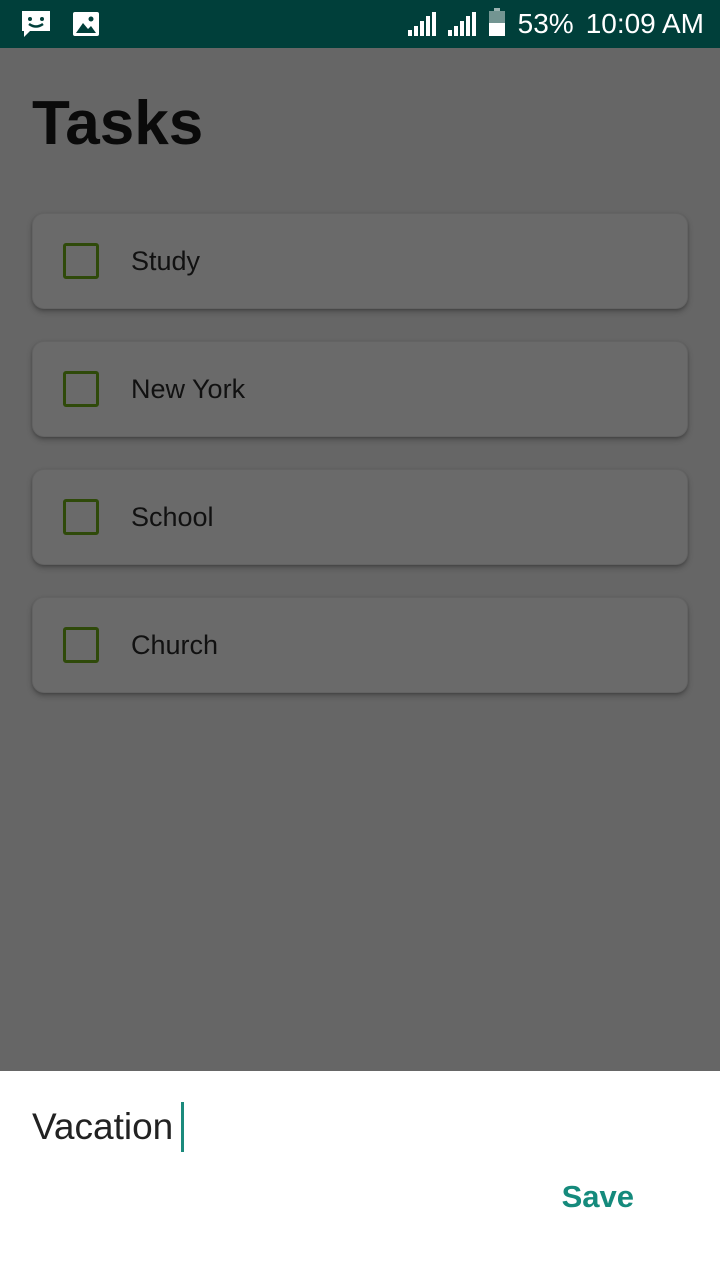  I want to click on page-title: Tasks, so click(118, 123).